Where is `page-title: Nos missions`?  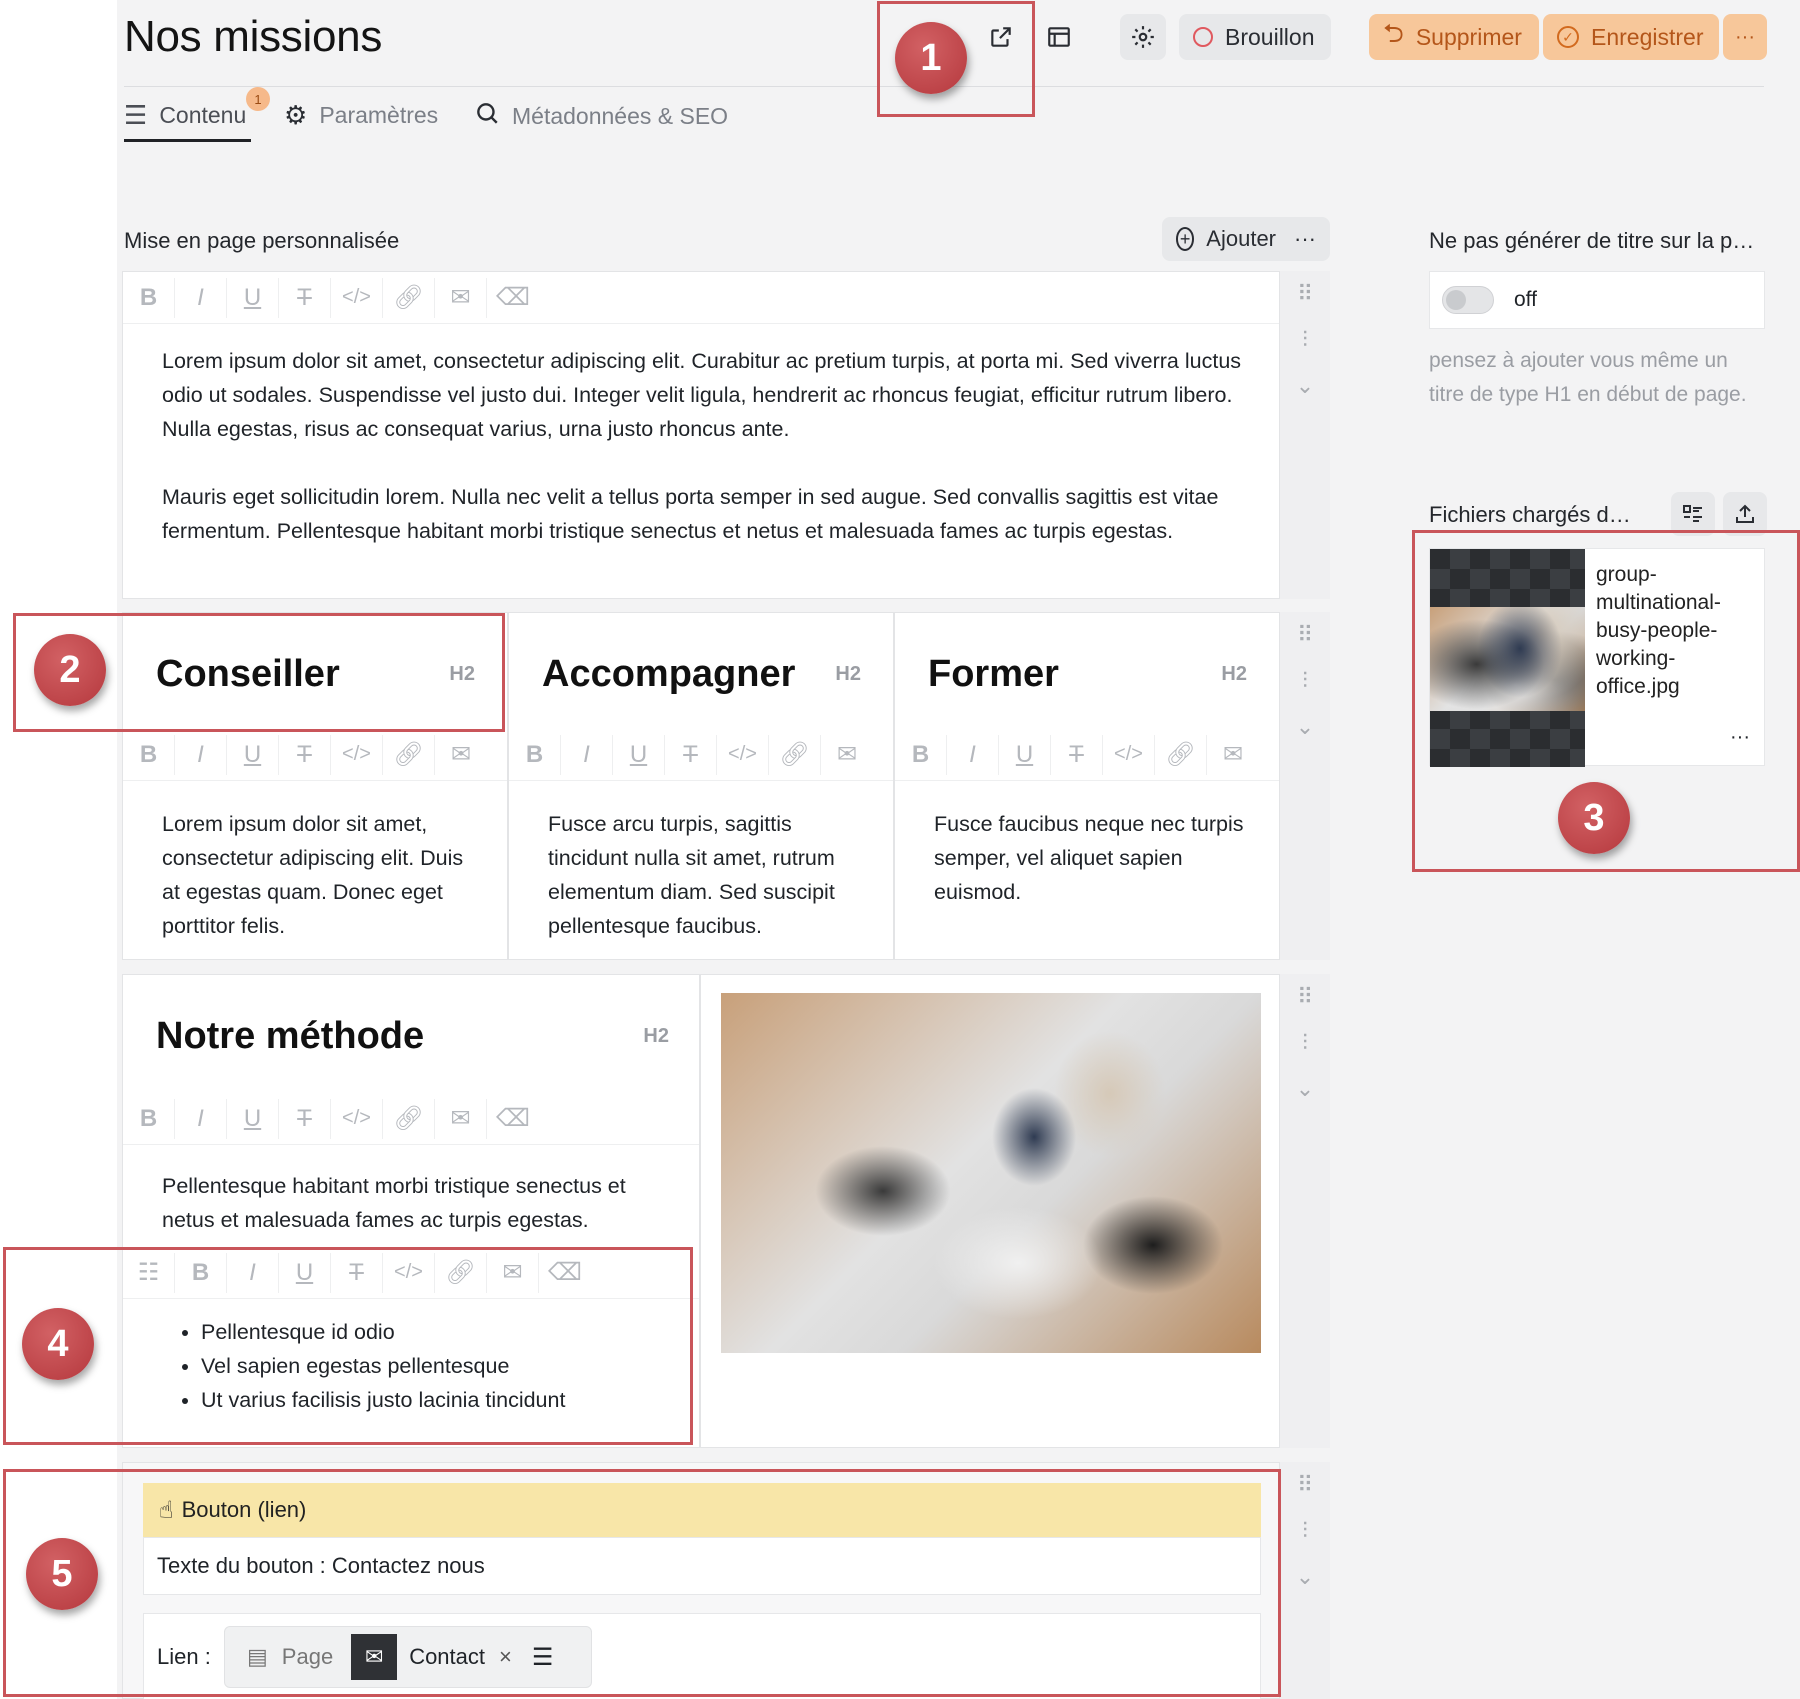
page-title: Nos missions is located at coordinates (253, 36).